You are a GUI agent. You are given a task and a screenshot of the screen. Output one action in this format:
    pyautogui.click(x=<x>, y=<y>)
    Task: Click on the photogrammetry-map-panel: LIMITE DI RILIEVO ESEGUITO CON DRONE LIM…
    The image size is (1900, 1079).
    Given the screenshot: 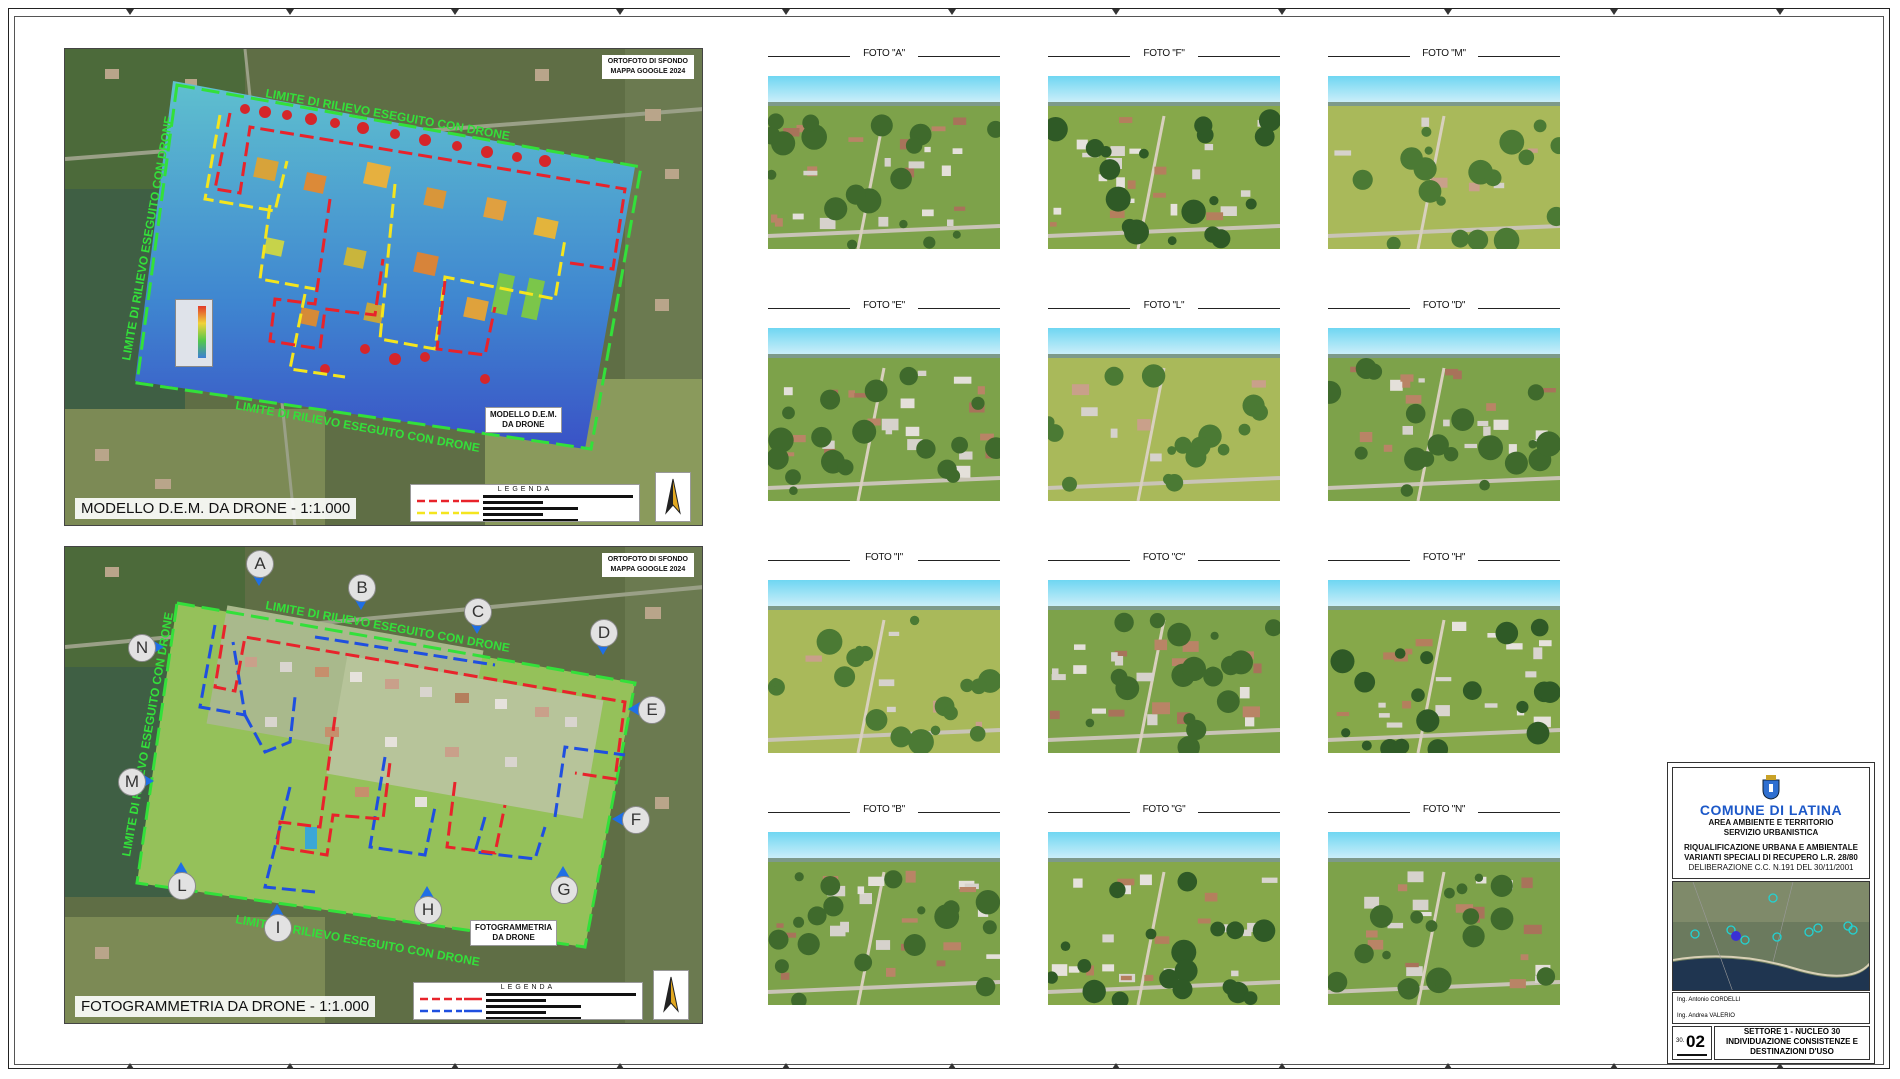 What is the action you would take?
    pyautogui.click(x=383, y=785)
    